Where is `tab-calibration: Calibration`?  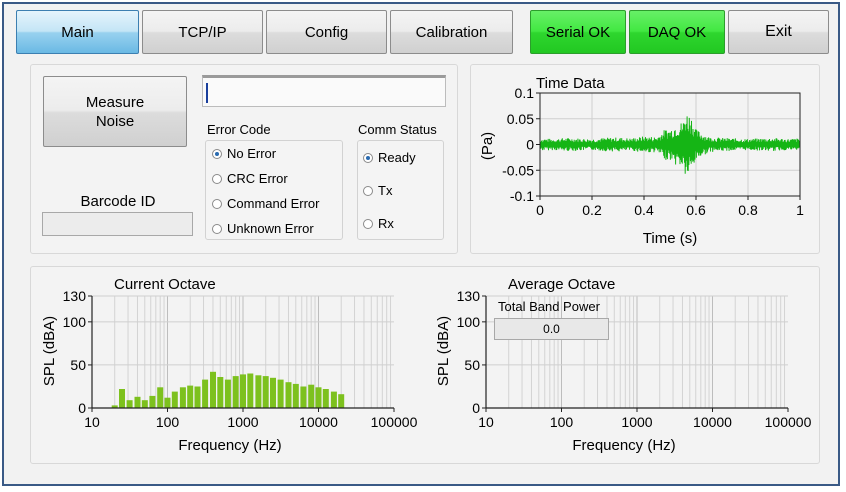 tab-calibration: Calibration is located at coordinates (451, 32).